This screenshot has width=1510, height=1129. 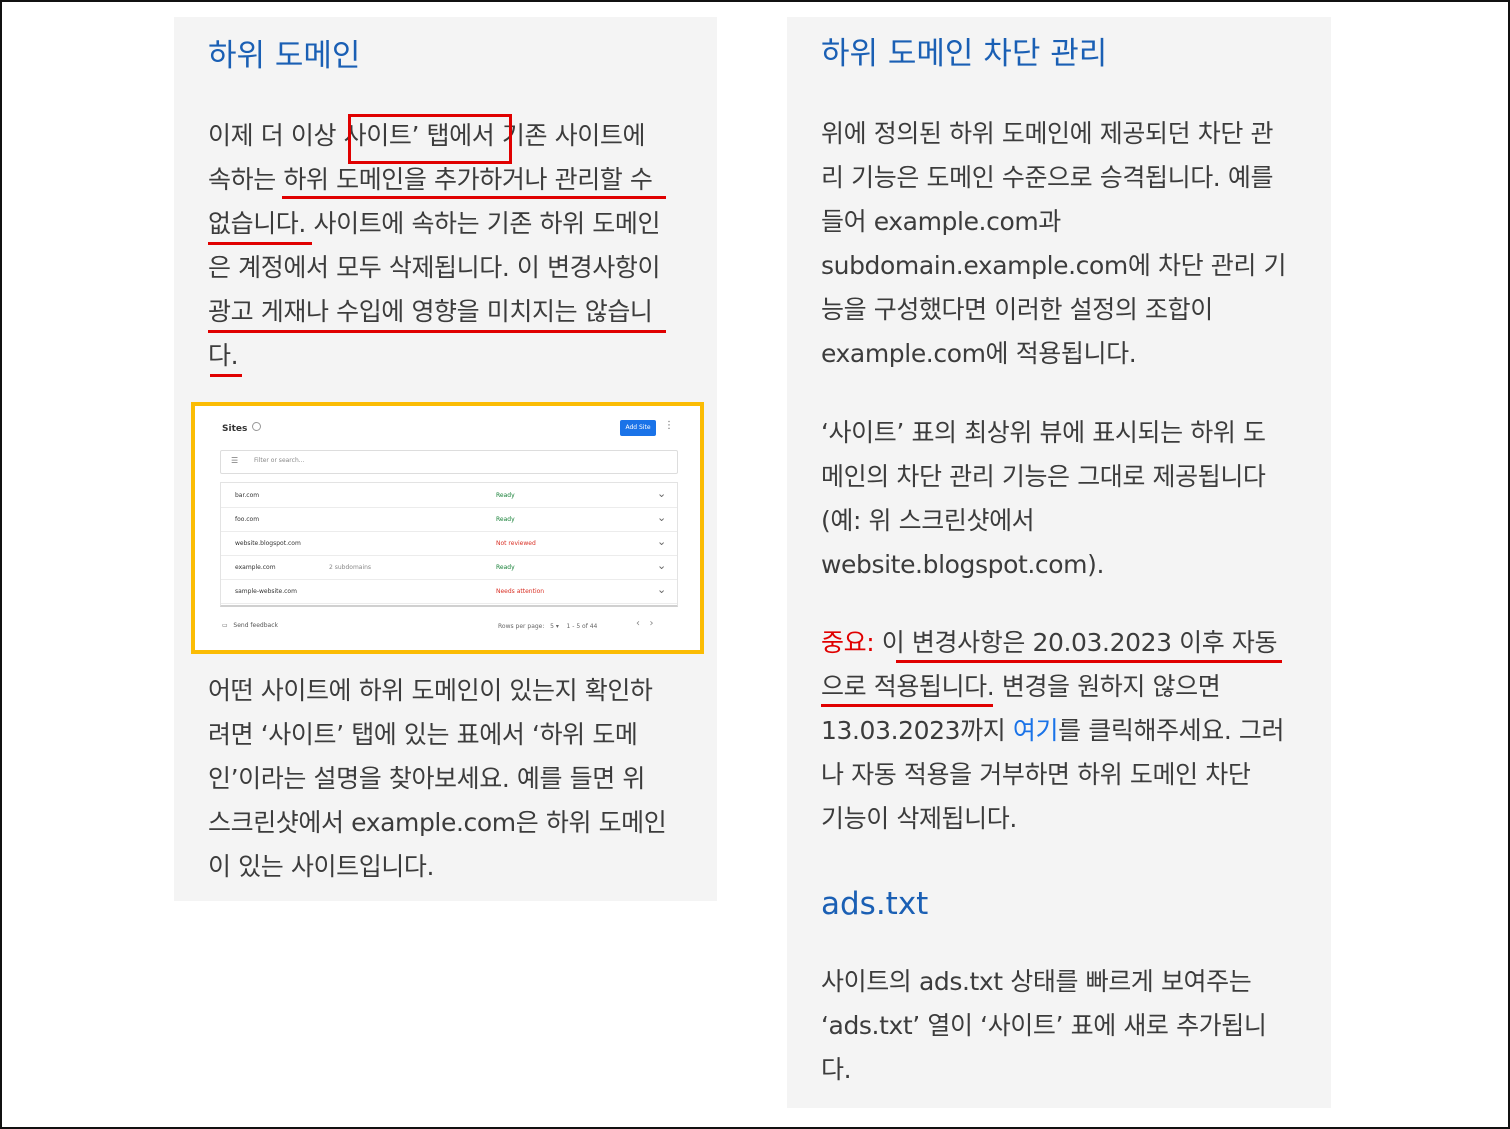 What do you see at coordinates (964, 54) in the screenshot?
I see `blocking-controls-heading: 하위 도메인 차단 관리` at bounding box center [964, 54].